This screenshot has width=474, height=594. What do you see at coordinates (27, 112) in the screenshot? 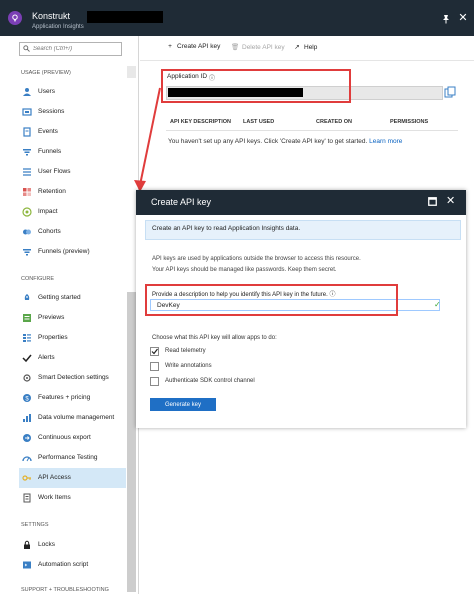
I see `sessions-icon` at bounding box center [27, 112].